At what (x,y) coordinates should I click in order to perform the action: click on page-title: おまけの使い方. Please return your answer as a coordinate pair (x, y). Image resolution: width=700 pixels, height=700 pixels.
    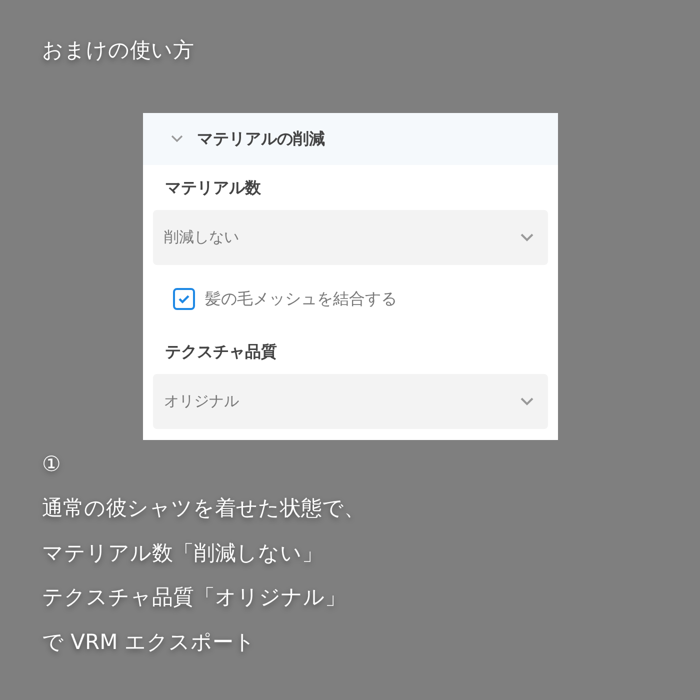
    Looking at the image, I should click on (118, 50).